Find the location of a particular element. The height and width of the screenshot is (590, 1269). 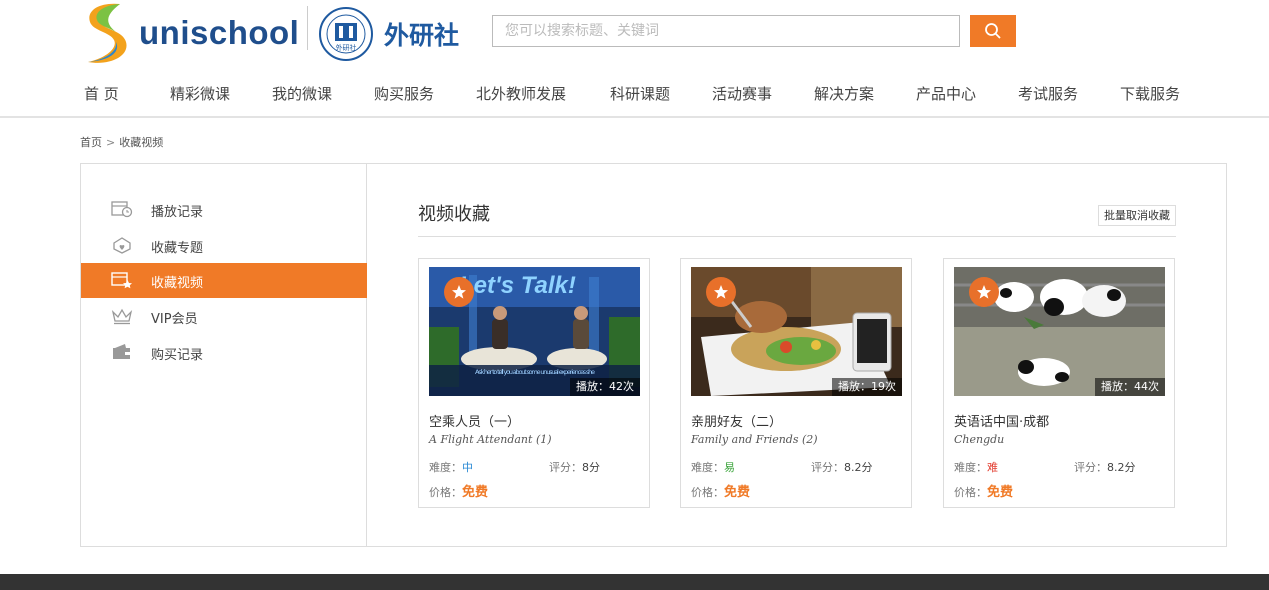

sidebar-item-play-history: 播放记录 is located at coordinates (224, 209).